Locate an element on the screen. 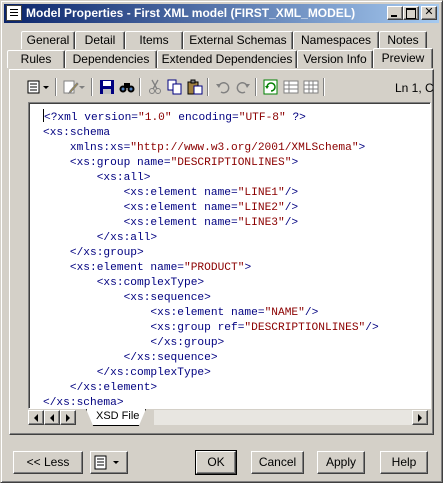  table-icon is located at coordinates (291, 87).